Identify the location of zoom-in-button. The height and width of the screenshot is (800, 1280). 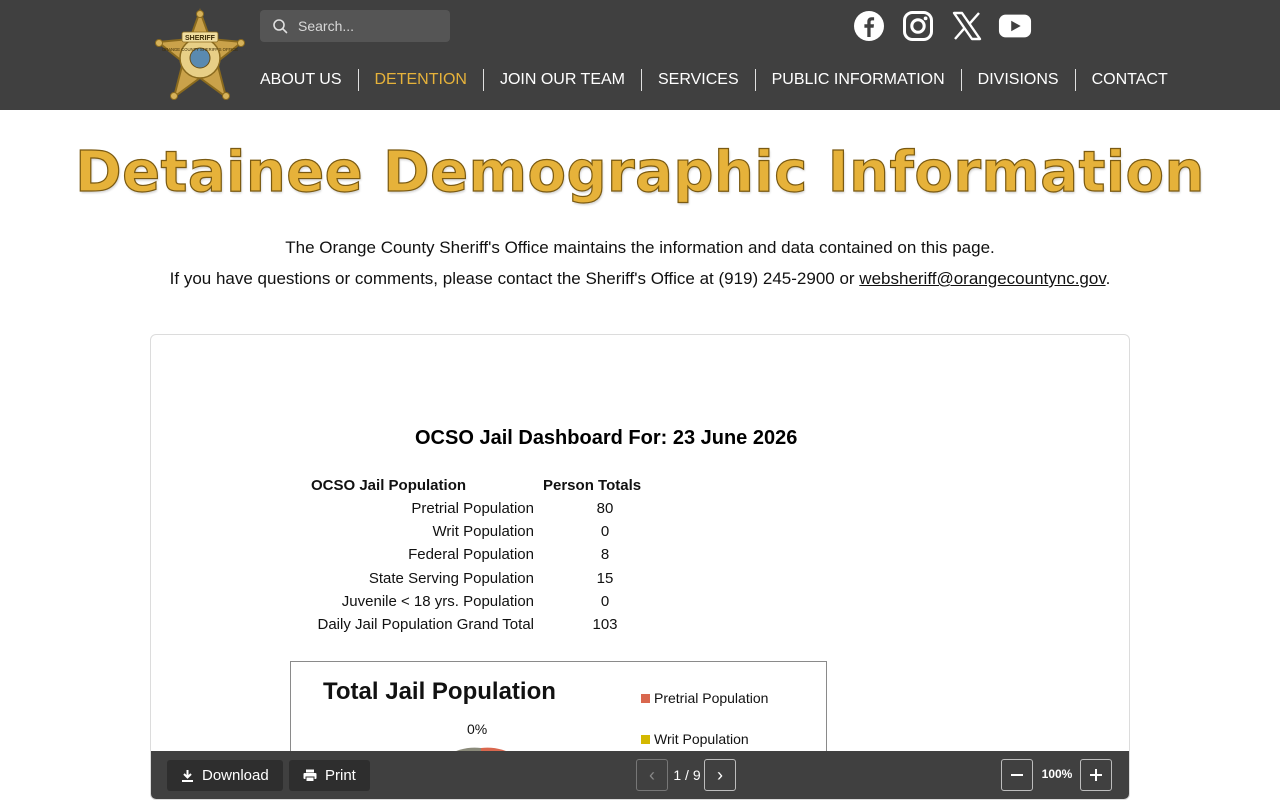
(1096, 775).